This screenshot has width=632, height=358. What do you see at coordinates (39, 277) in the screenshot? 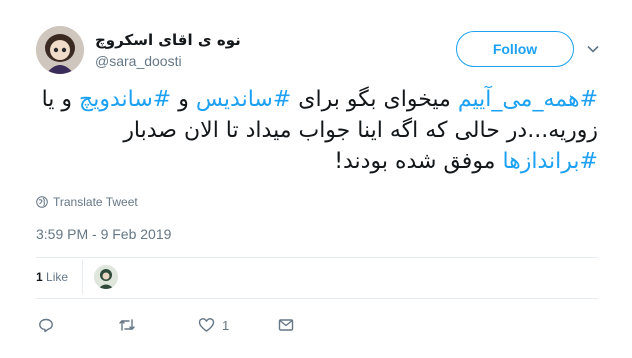
I see `likes-count: 1` at bounding box center [39, 277].